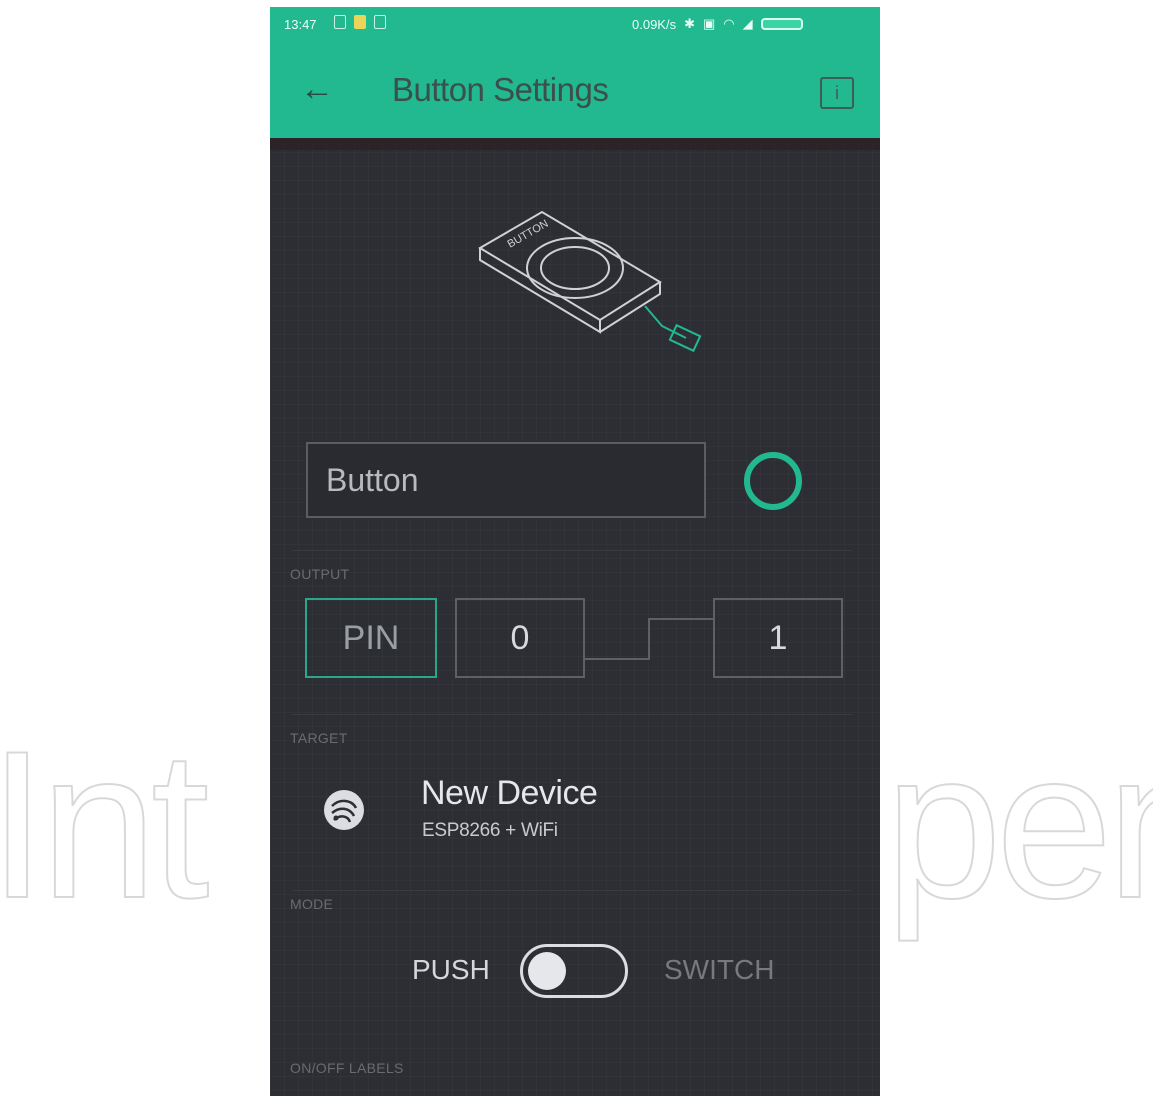 The width and height of the screenshot is (1153, 1096). What do you see at coordinates (371, 638) in the screenshot?
I see `pin-select-button: PIN` at bounding box center [371, 638].